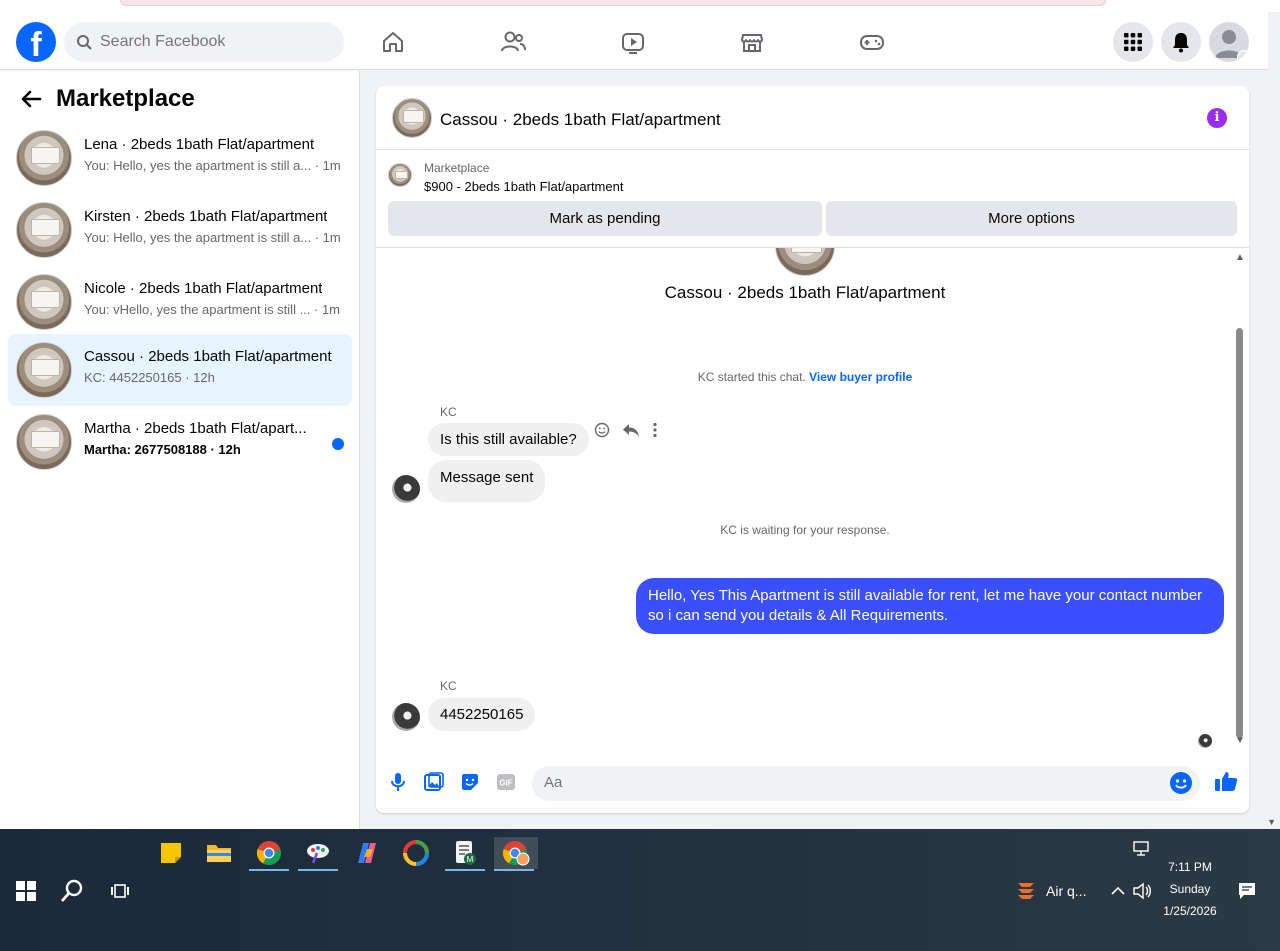 The image size is (1280, 951). What do you see at coordinates (470, 782) in the screenshot?
I see `sticker-icon` at bounding box center [470, 782].